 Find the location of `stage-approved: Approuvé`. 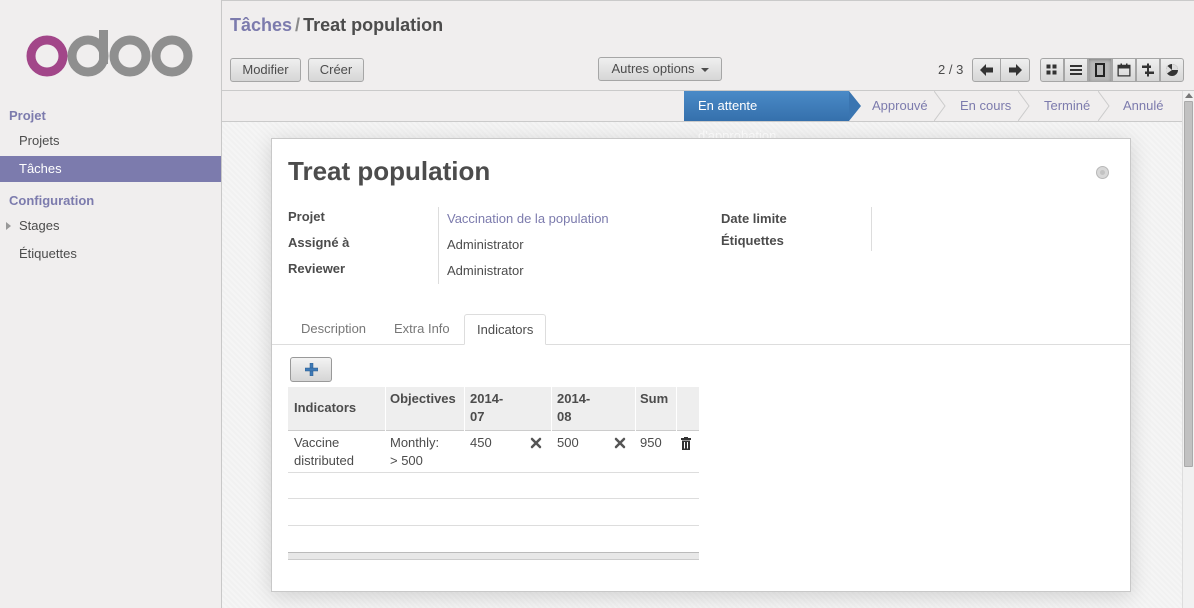

stage-approved: Approuvé is located at coordinates (900, 106).